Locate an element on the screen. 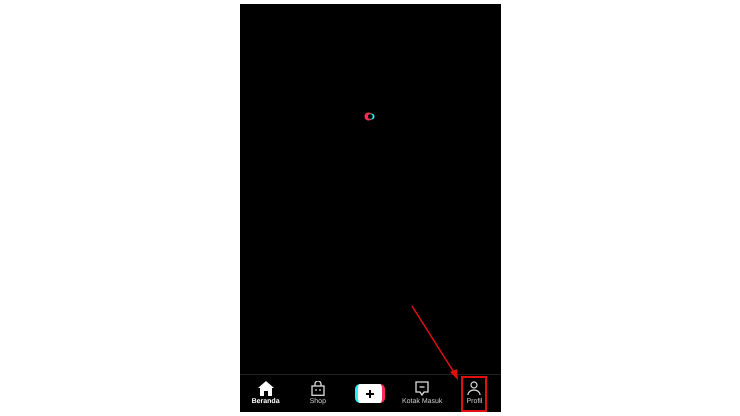 This screenshot has width=740, height=416. home-icon is located at coordinates (266, 388).